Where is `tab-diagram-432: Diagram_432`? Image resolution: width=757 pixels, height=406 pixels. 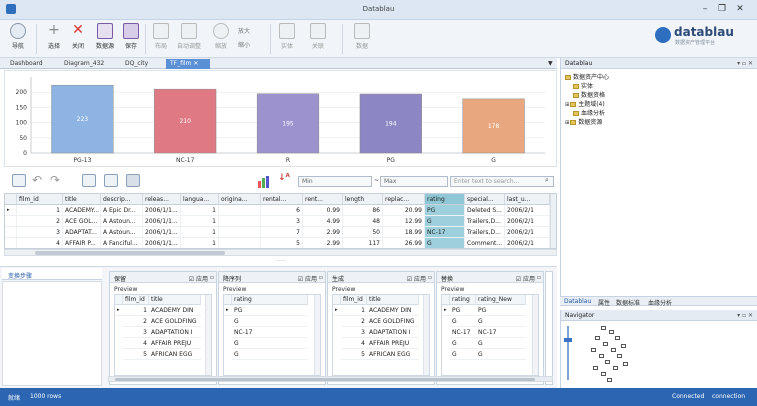 tab-diagram-432: Diagram_432 is located at coordinates (84, 64).